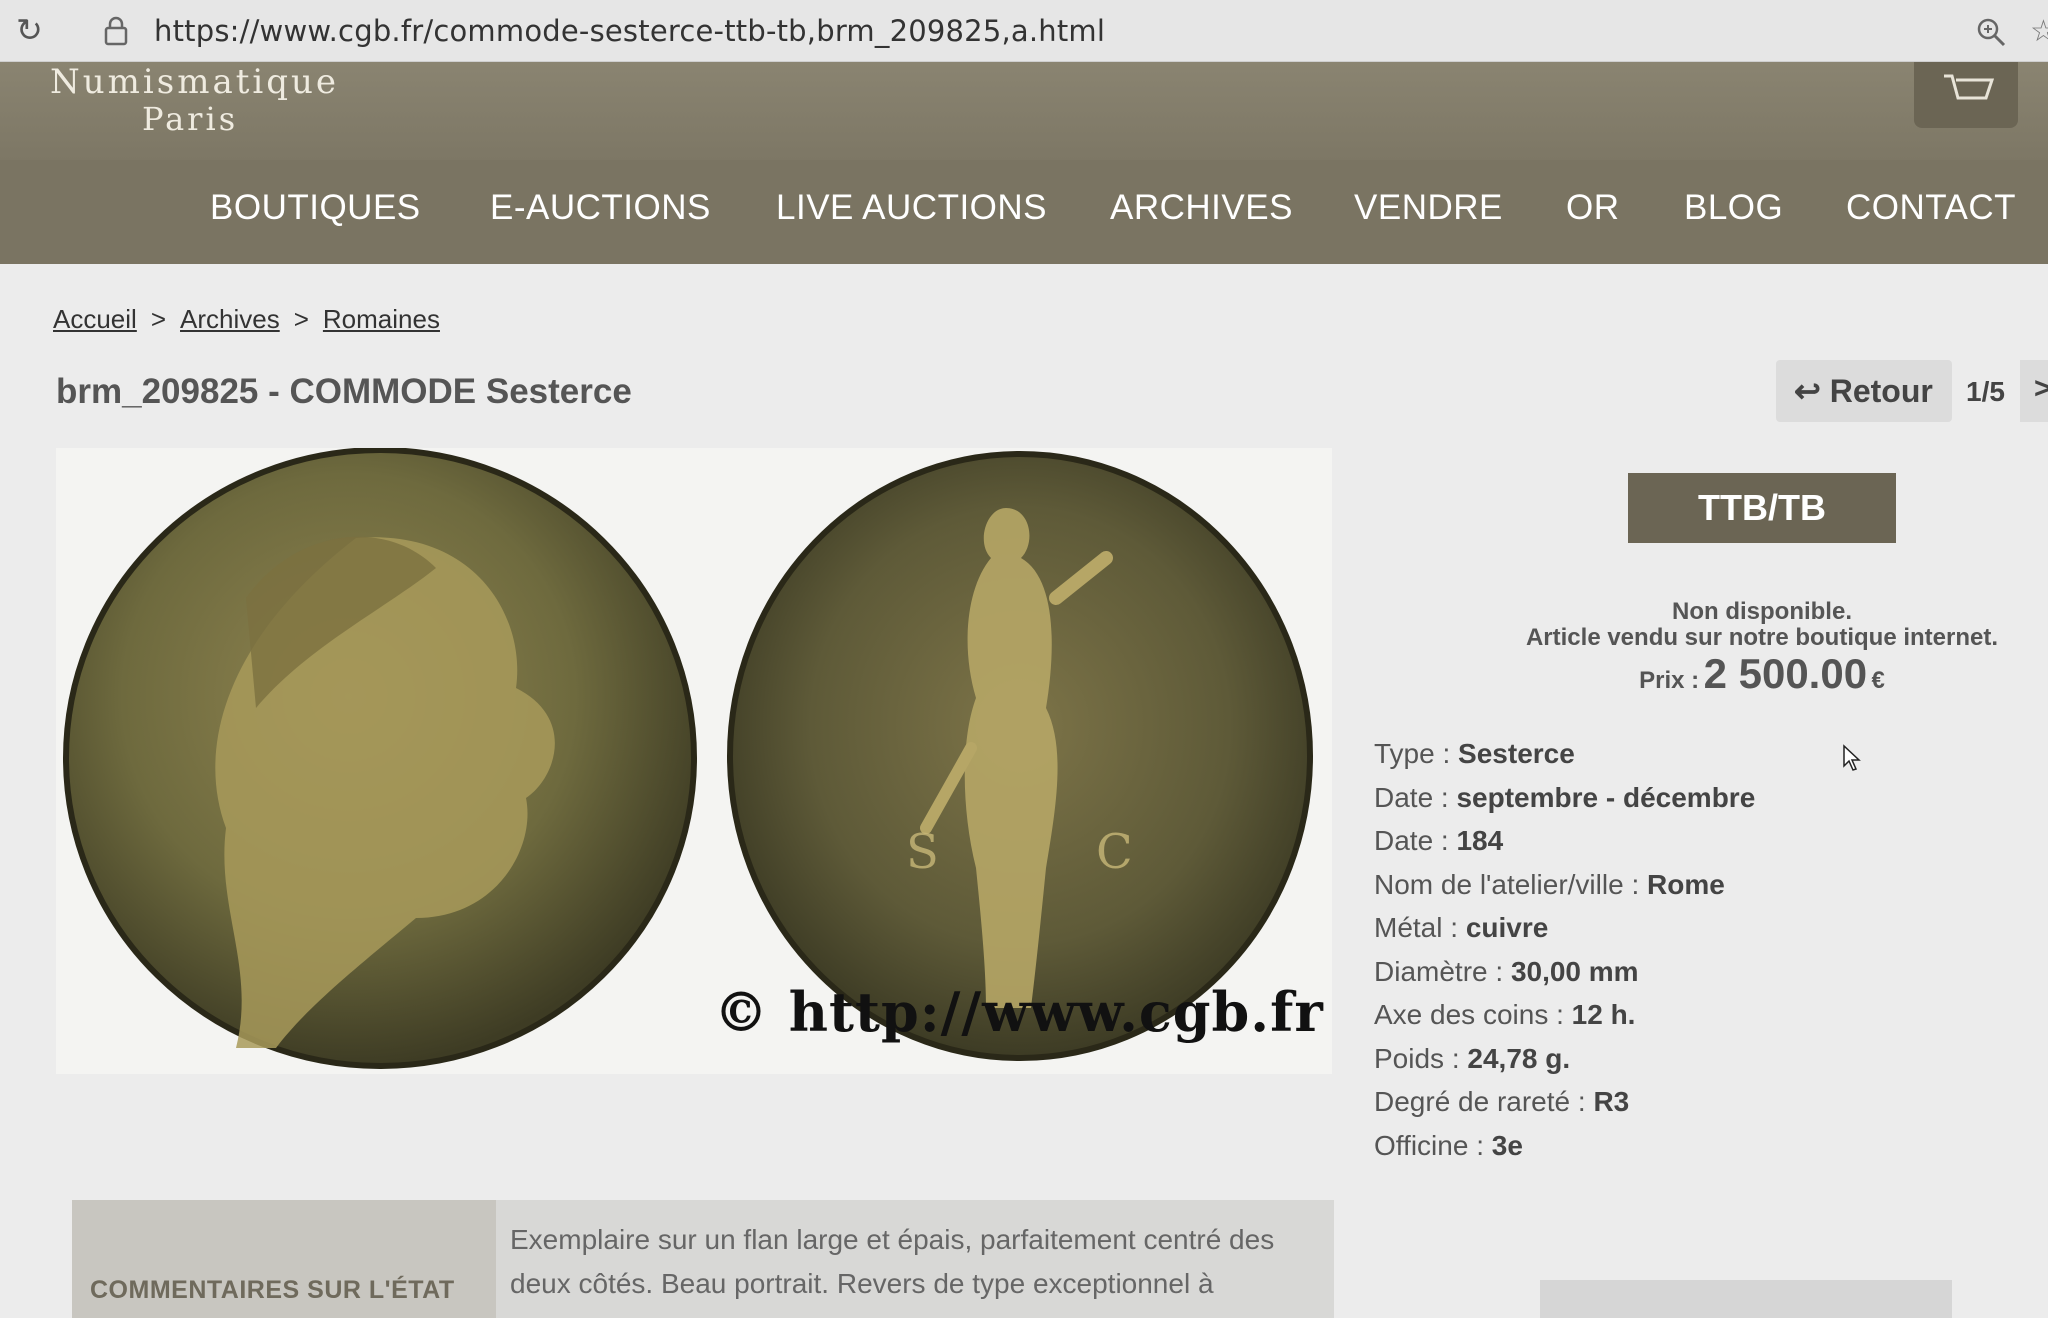  I want to click on cart-button, so click(1966, 95).